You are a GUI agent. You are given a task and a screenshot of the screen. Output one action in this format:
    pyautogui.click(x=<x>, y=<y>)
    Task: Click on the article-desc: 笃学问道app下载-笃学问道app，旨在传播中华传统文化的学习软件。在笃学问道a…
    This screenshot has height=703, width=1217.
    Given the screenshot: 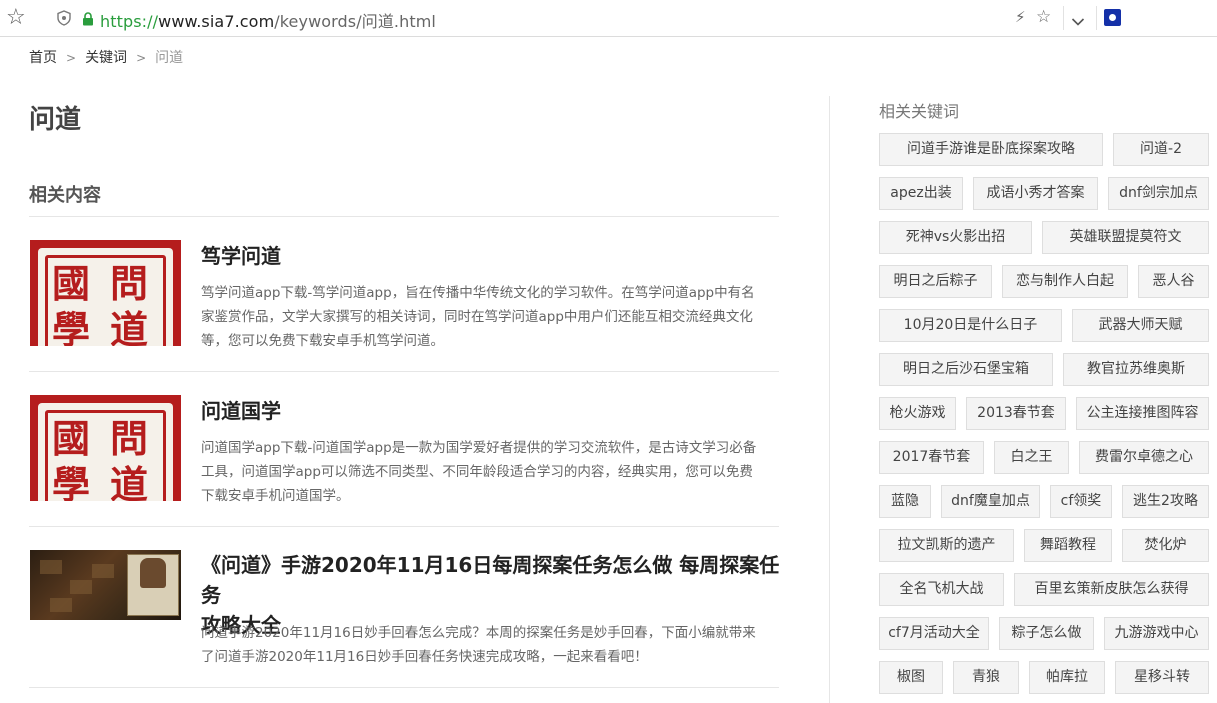 What is the action you would take?
    pyautogui.click(x=488, y=317)
    